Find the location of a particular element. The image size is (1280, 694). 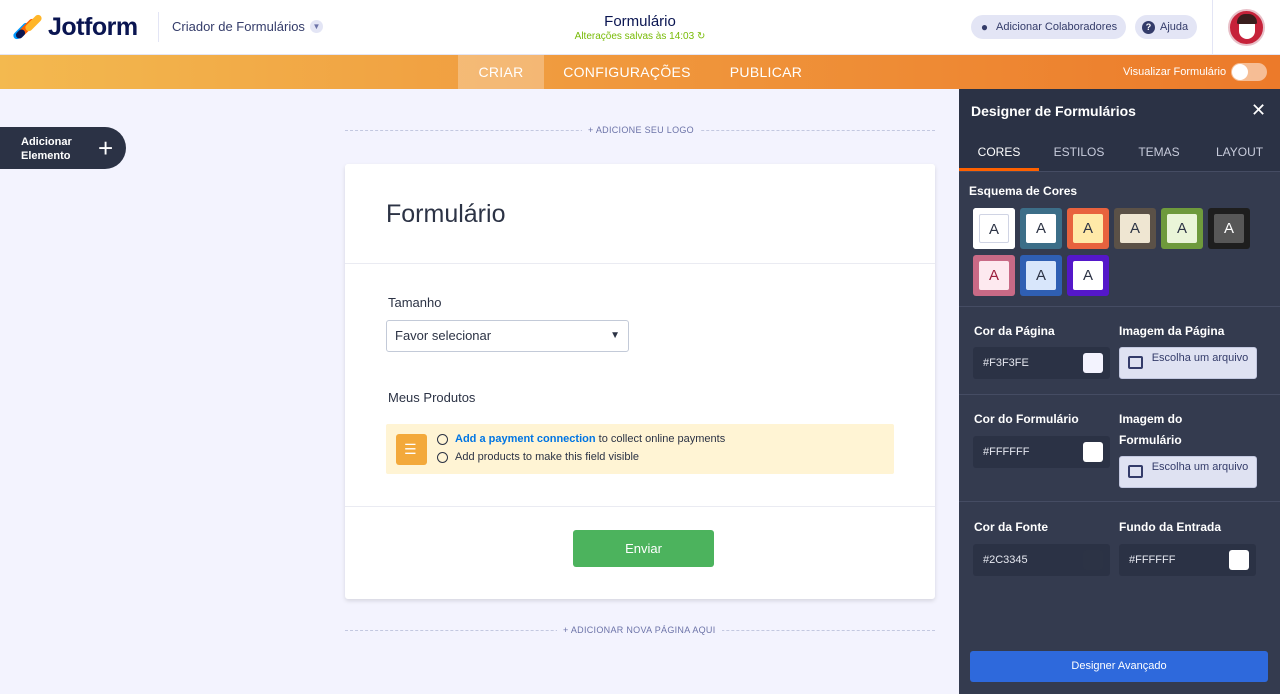

jotform-logo: Jotform is located at coordinates (74, 27).